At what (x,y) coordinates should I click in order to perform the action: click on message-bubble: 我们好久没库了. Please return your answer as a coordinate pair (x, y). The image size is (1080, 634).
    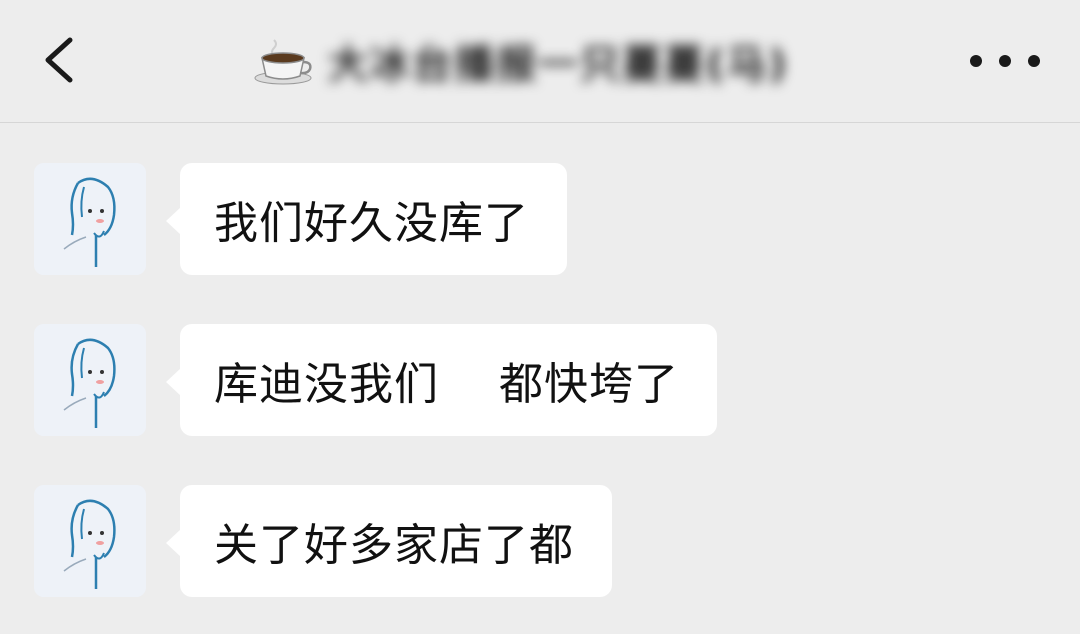
    Looking at the image, I should click on (366, 219).